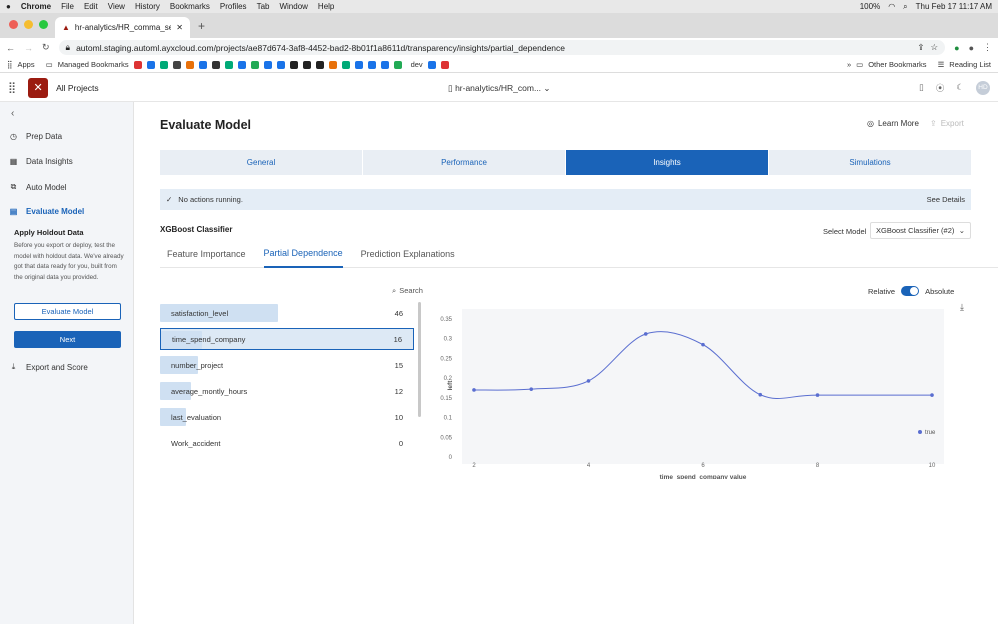 The height and width of the screenshot is (624, 998). What do you see at coordinates (201, 28) in the screenshot?
I see `new-tab-icon: +` at bounding box center [201, 28].